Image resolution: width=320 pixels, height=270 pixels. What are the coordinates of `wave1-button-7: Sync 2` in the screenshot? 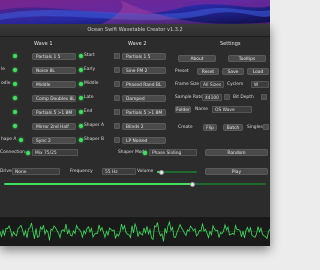 It's located at (54, 140).